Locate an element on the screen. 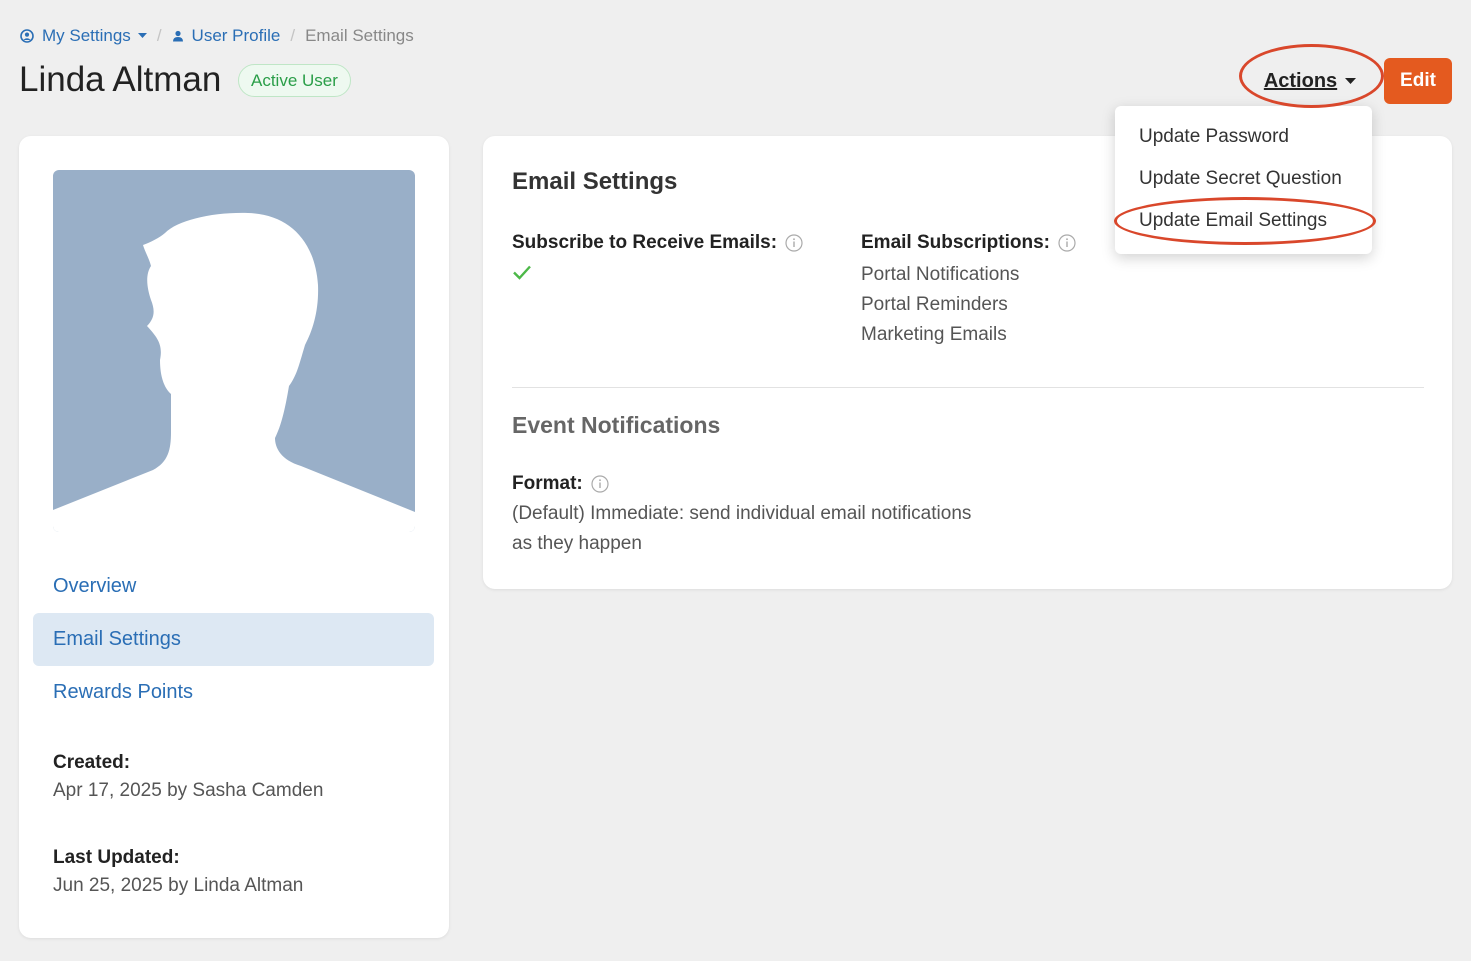 This screenshot has height=961, width=1471. menu-item-update-secret-question: Update Secret Question is located at coordinates (1243, 179).